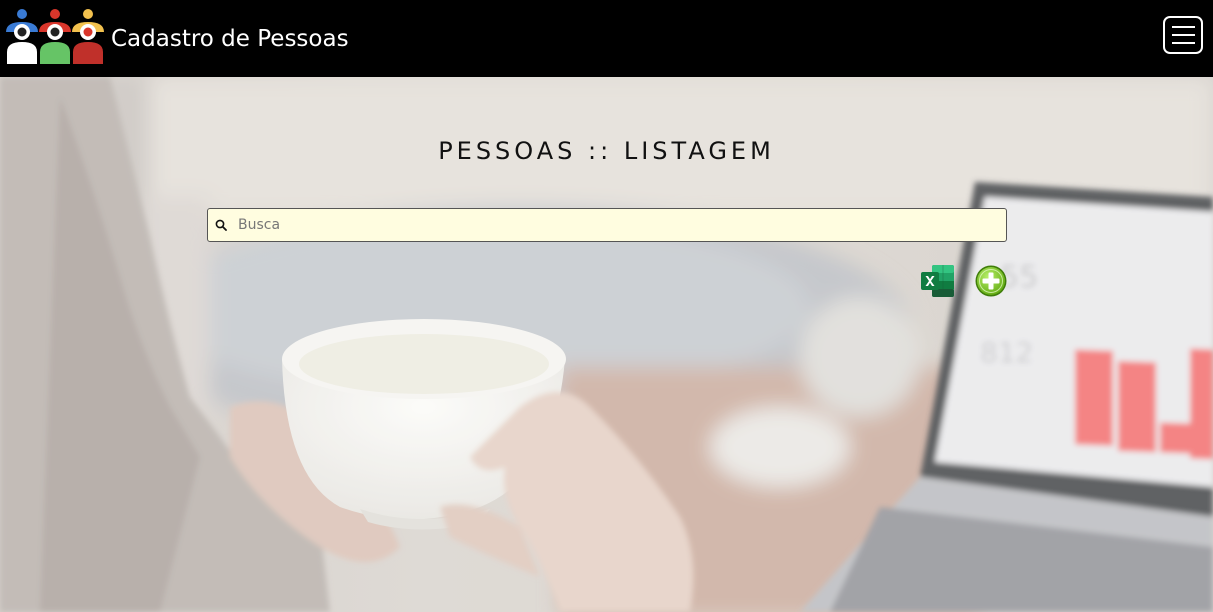 Image resolution: width=1213 pixels, height=612 pixels. I want to click on plus-circle-icon, so click(991, 281).